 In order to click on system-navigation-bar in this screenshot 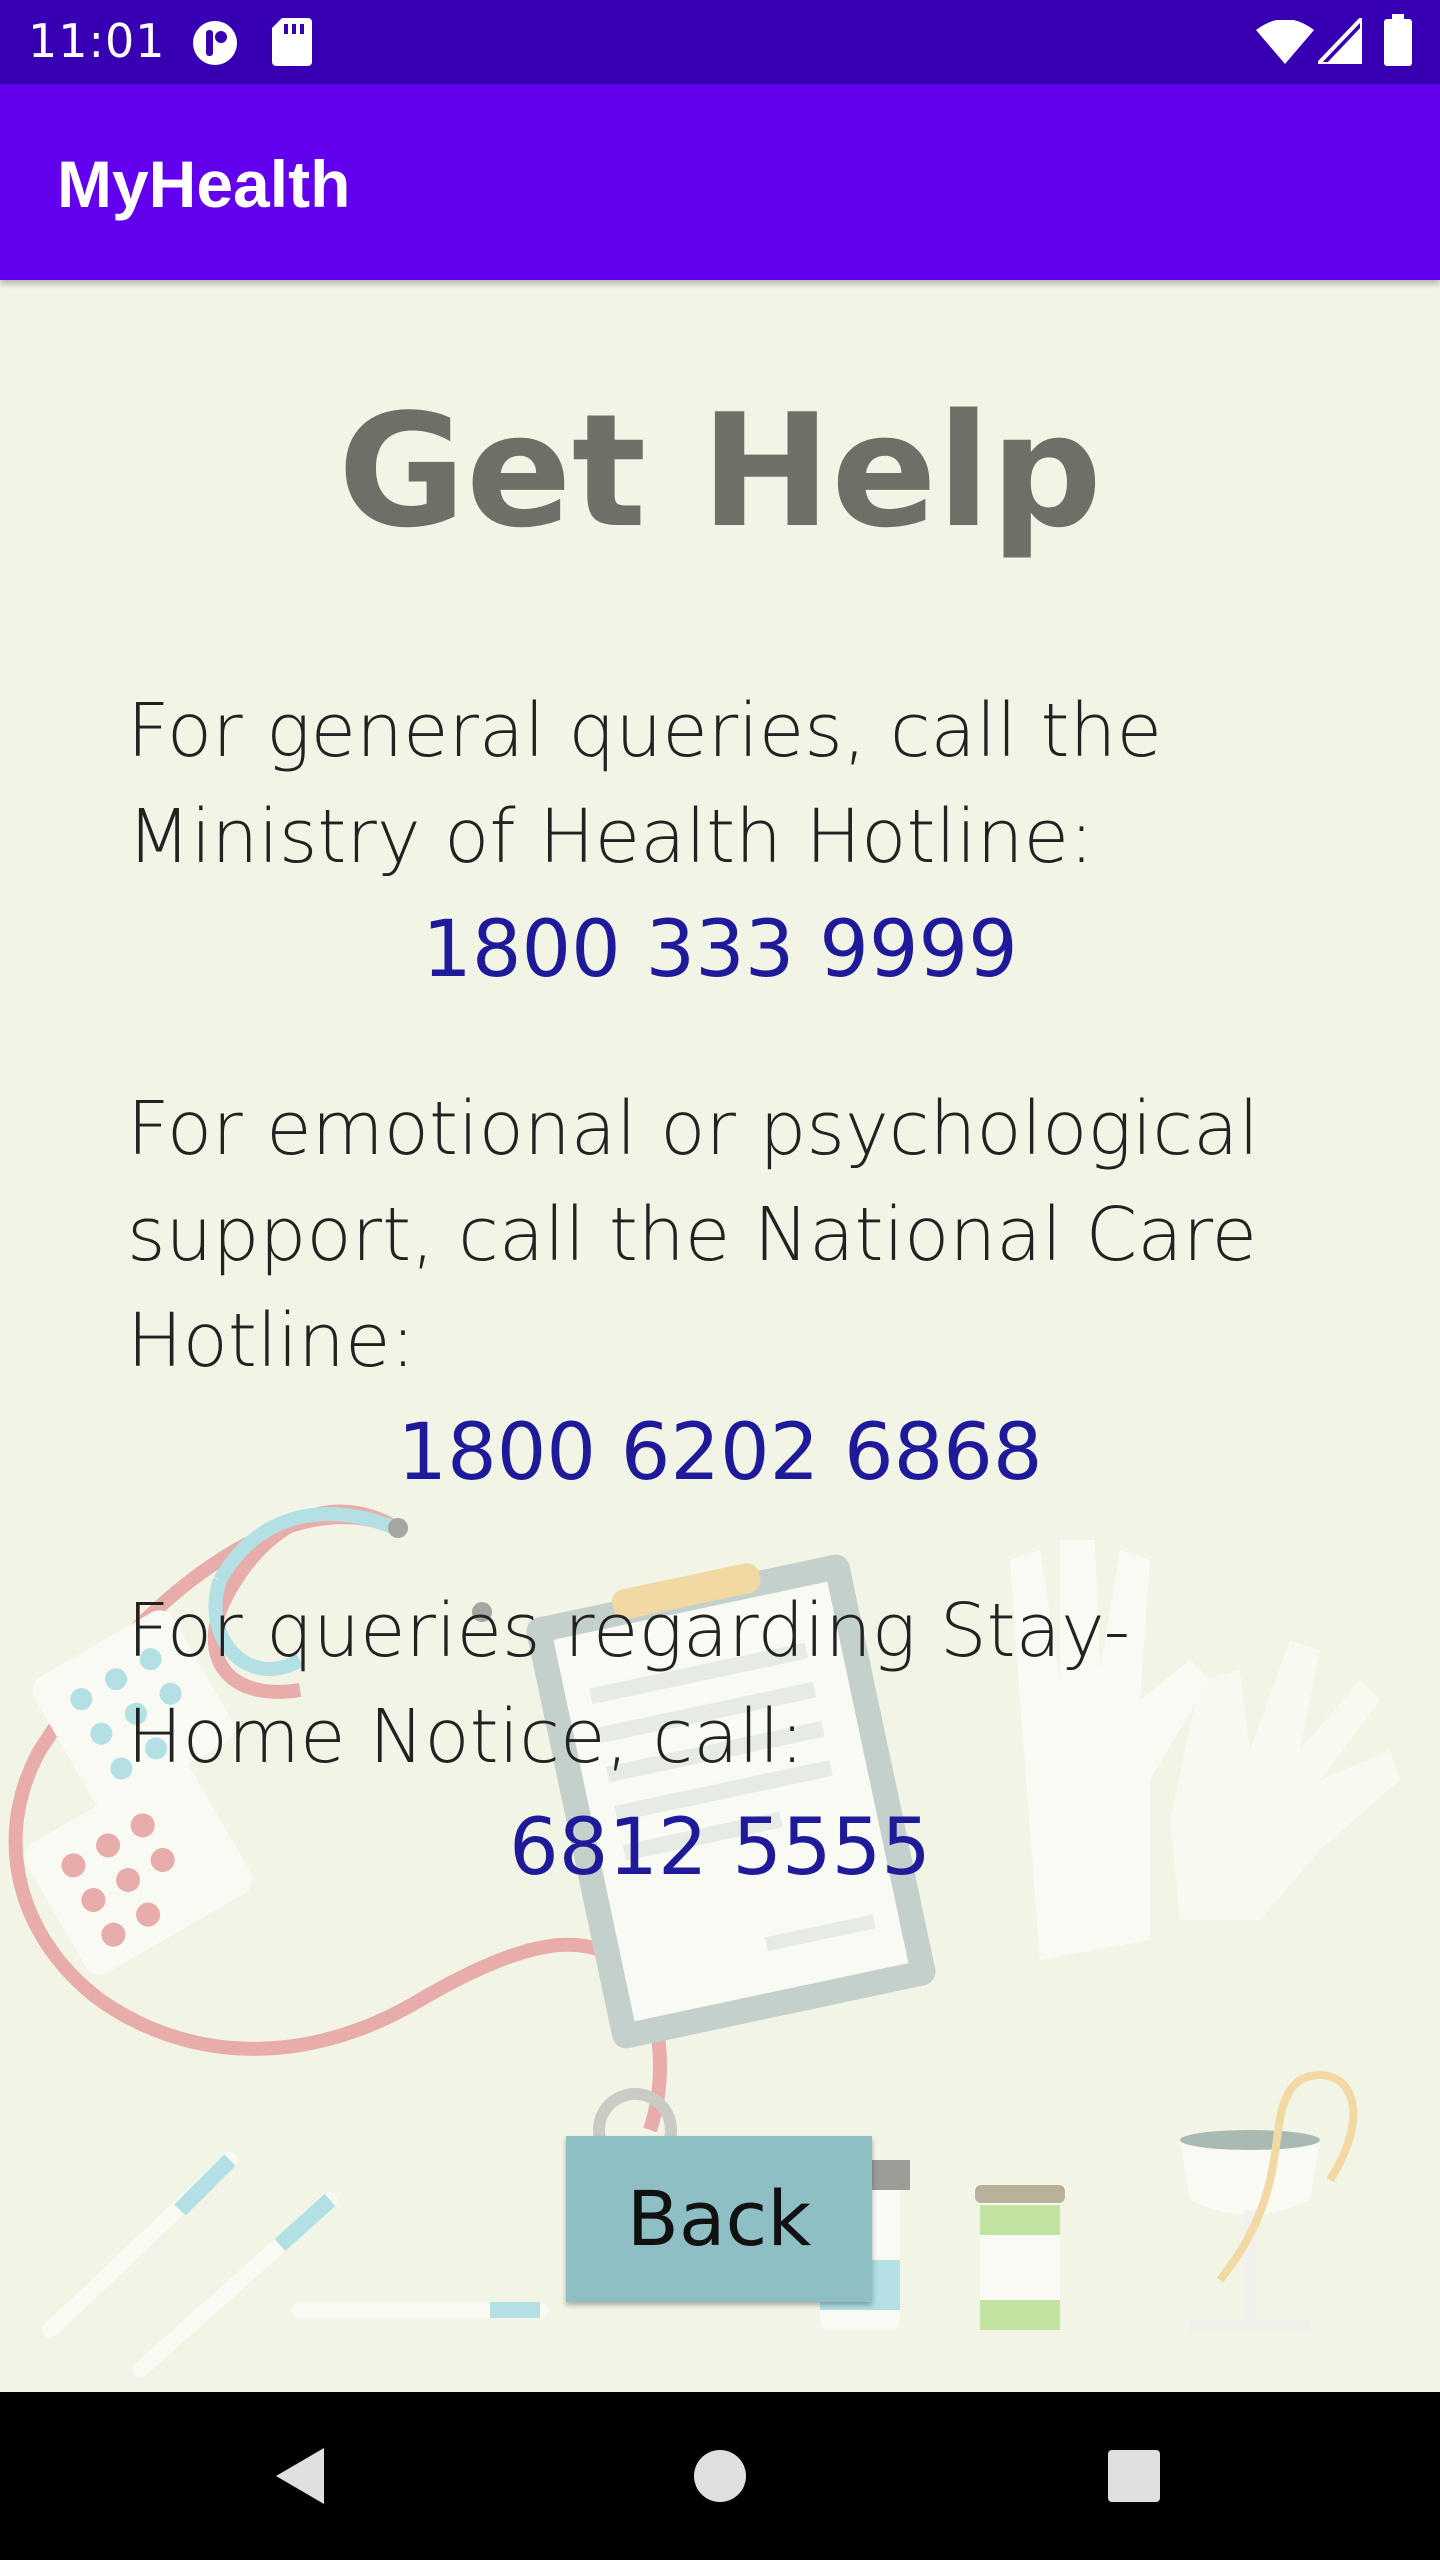, I will do `click(720, 2476)`.